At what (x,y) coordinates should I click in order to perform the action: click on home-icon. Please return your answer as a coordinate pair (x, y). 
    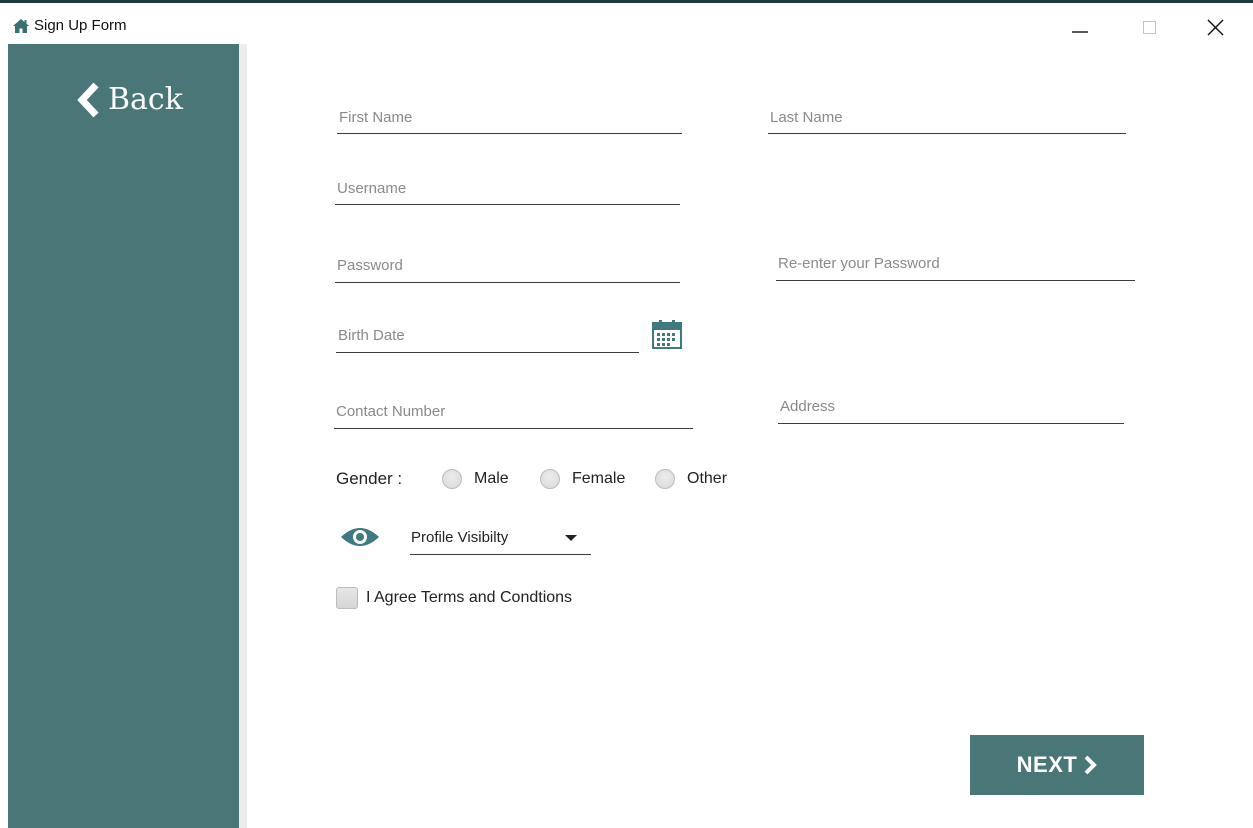
    Looking at the image, I should click on (21, 26).